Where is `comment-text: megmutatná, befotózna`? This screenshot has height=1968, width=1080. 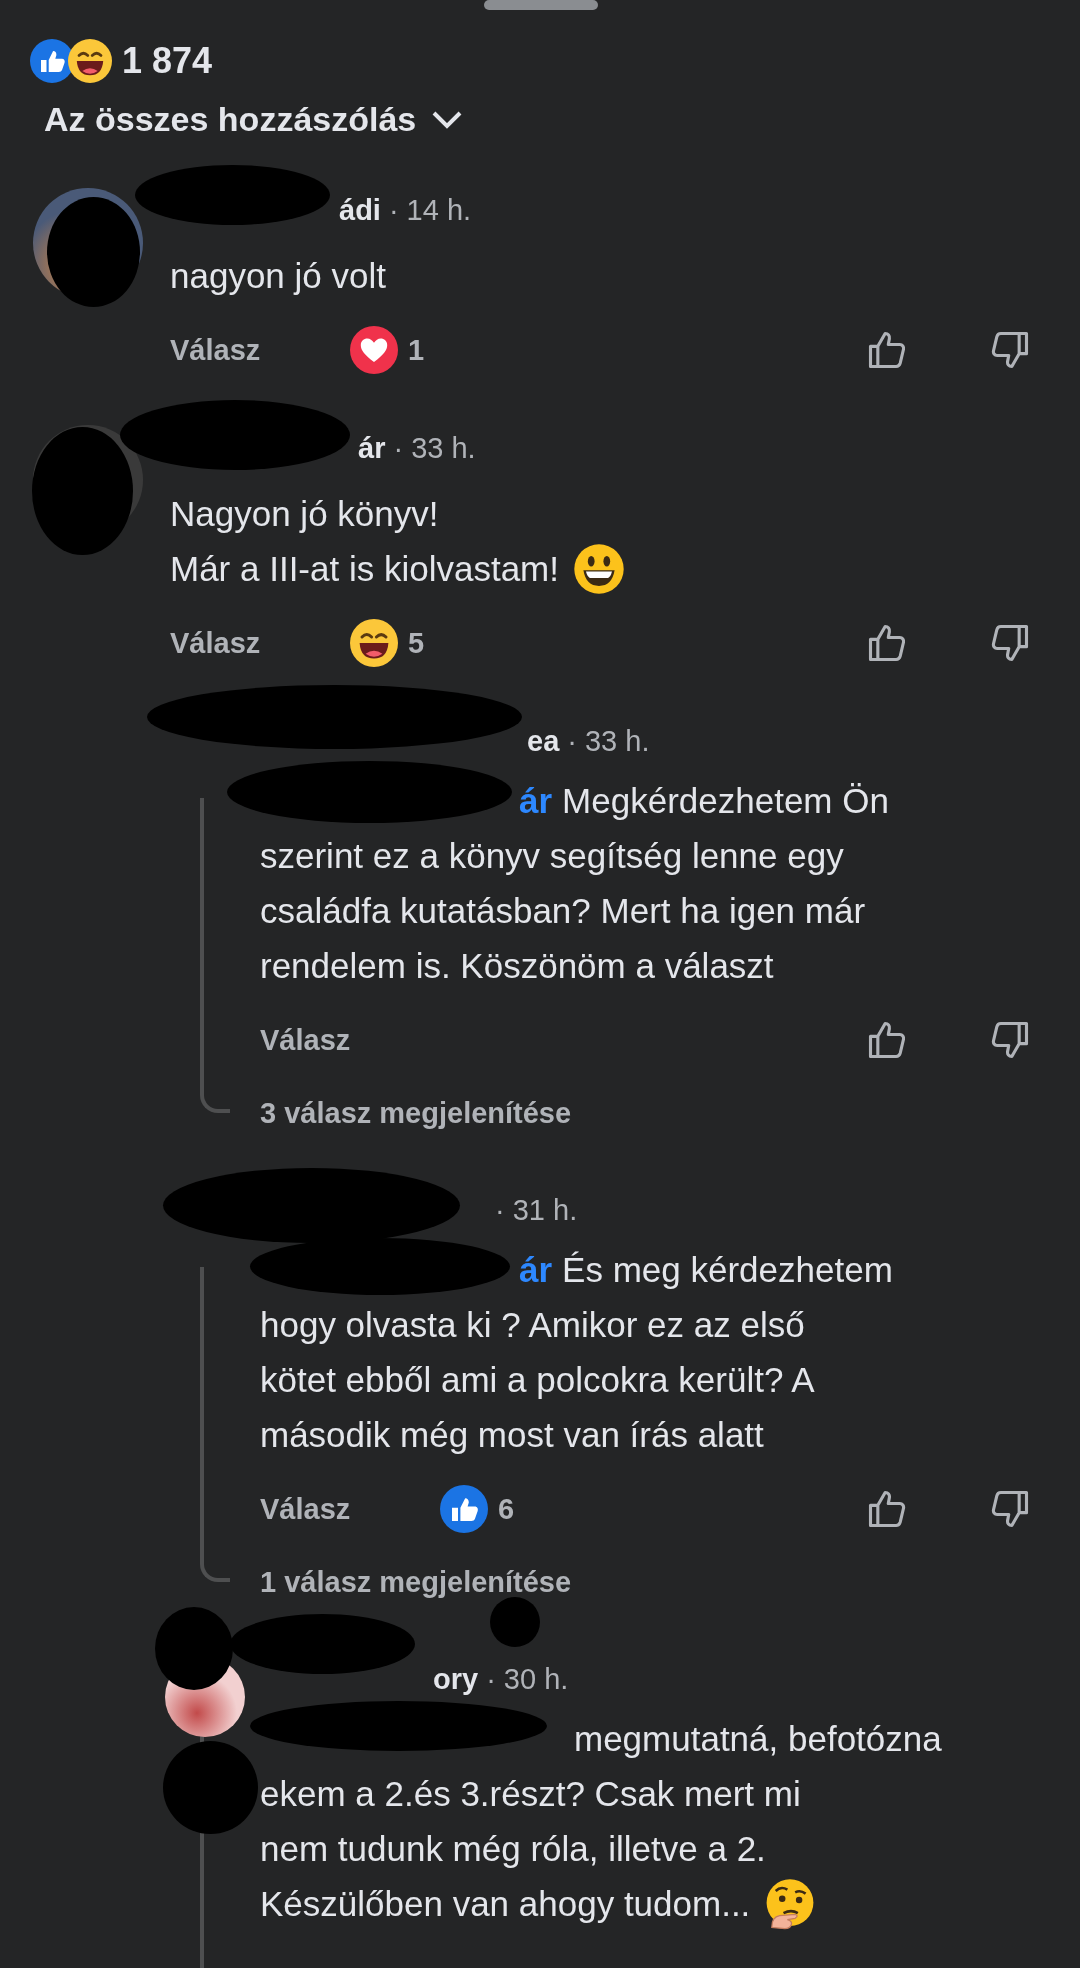 comment-text: megmutatná, befotózna is located at coordinates (758, 1739).